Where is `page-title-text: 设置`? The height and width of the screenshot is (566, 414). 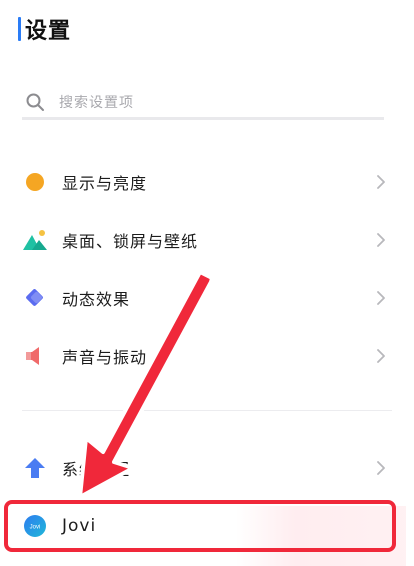
page-title-text: 设置 is located at coordinates (48, 31).